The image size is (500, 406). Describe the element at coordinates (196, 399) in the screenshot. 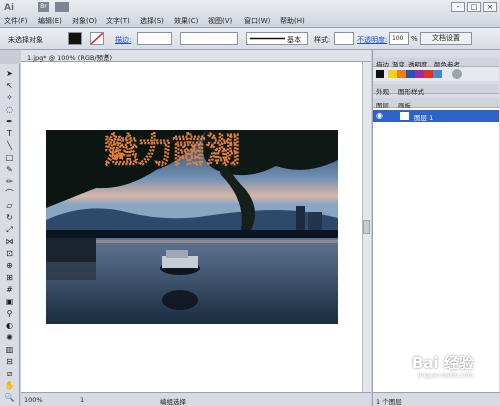

I see `status-bar` at that location.